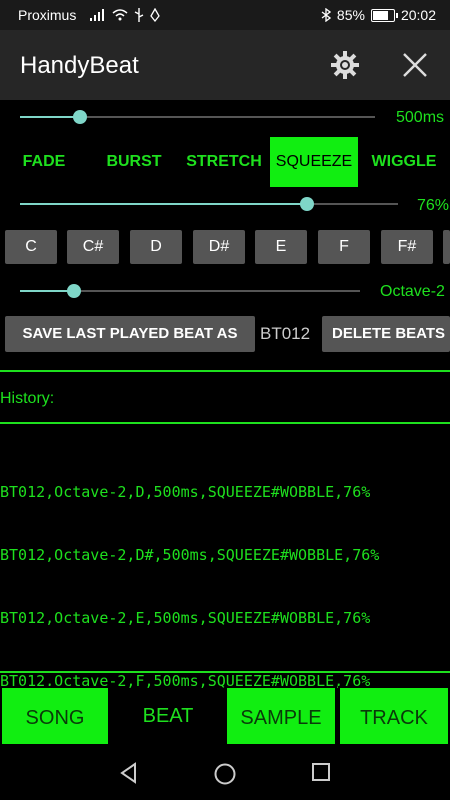 The width and height of the screenshot is (450, 800). Describe the element at coordinates (79, 65) in the screenshot. I see `app-title: HandyBeat` at that location.